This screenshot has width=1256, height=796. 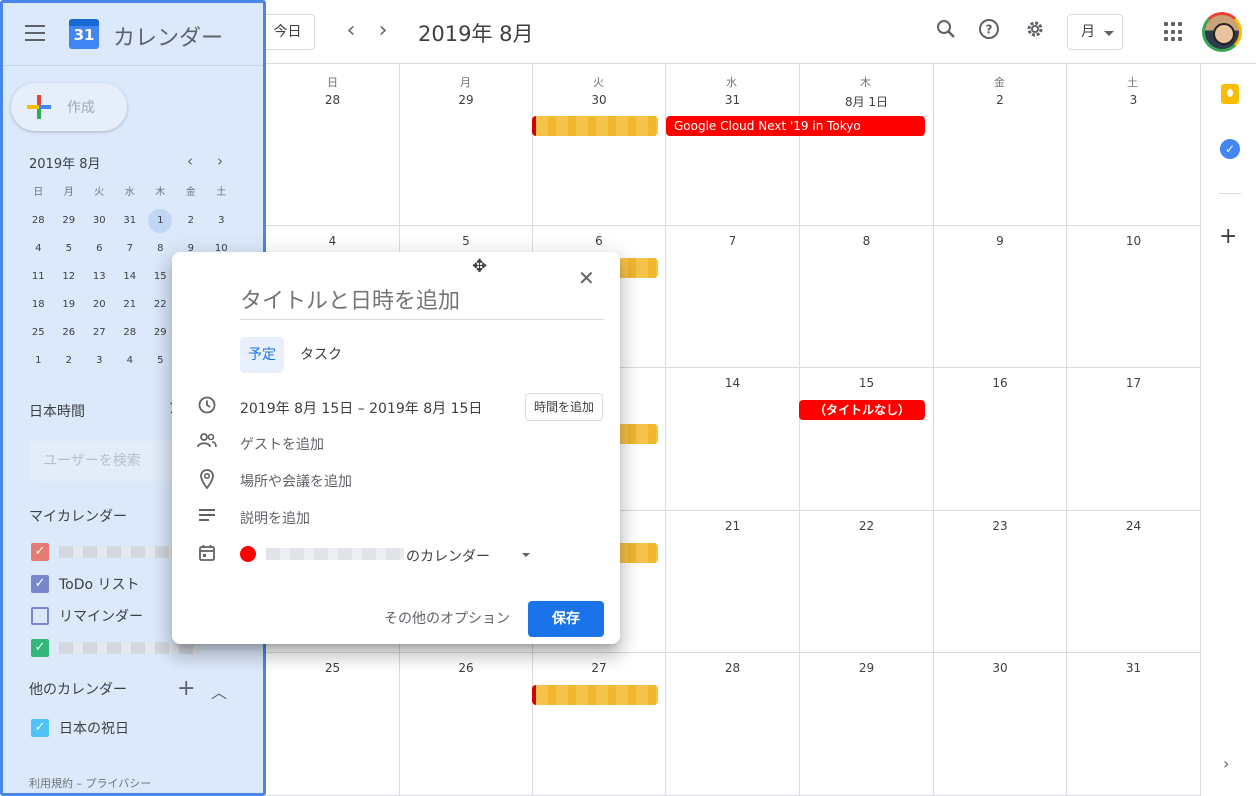 What do you see at coordinates (1133, 439) in the screenshot?
I see `day-cell: 17` at bounding box center [1133, 439].